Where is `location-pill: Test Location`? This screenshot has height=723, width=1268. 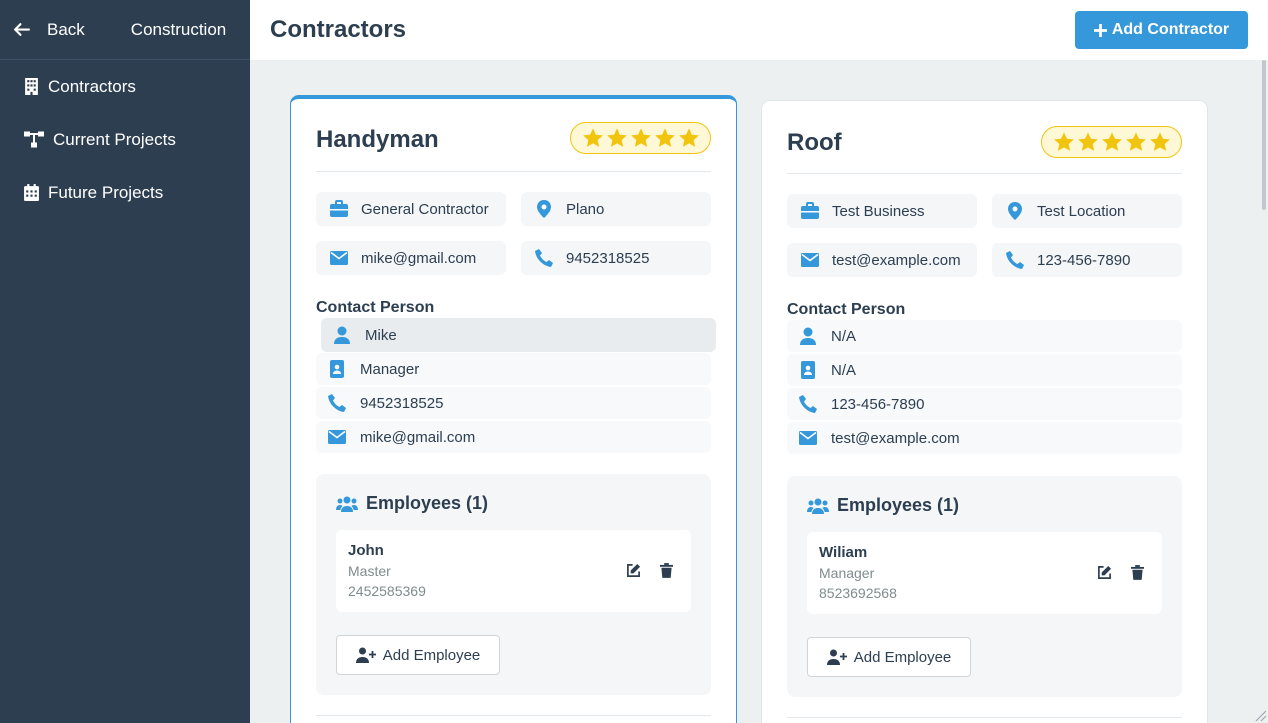 location-pill: Test Location is located at coordinates (1087, 211).